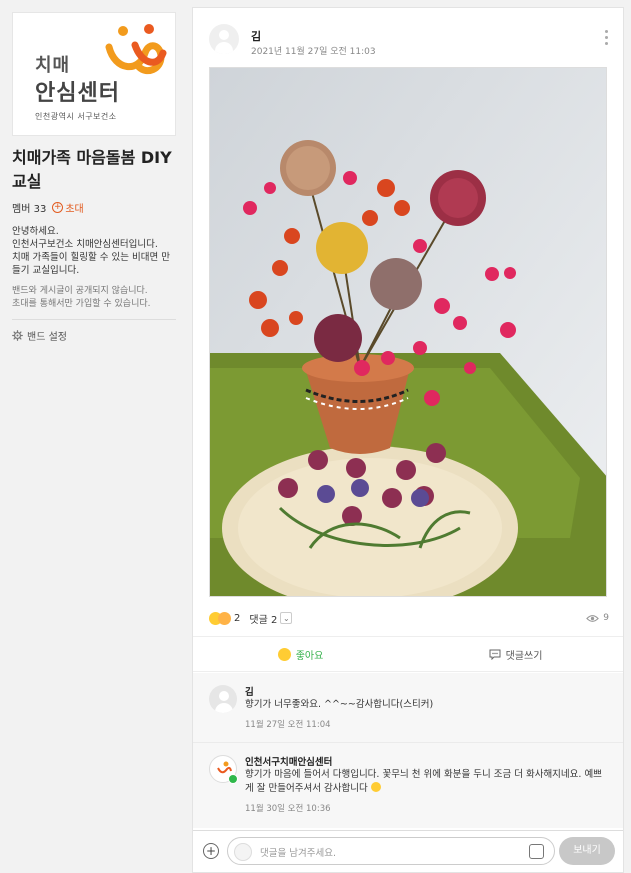 This screenshot has width=631, height=873. What do you see at coordinates (92, 170) in the screenshot?
I see `band-name: 치매가족 마음돌봄 DIY 교실` at bounding box center [92, 170].